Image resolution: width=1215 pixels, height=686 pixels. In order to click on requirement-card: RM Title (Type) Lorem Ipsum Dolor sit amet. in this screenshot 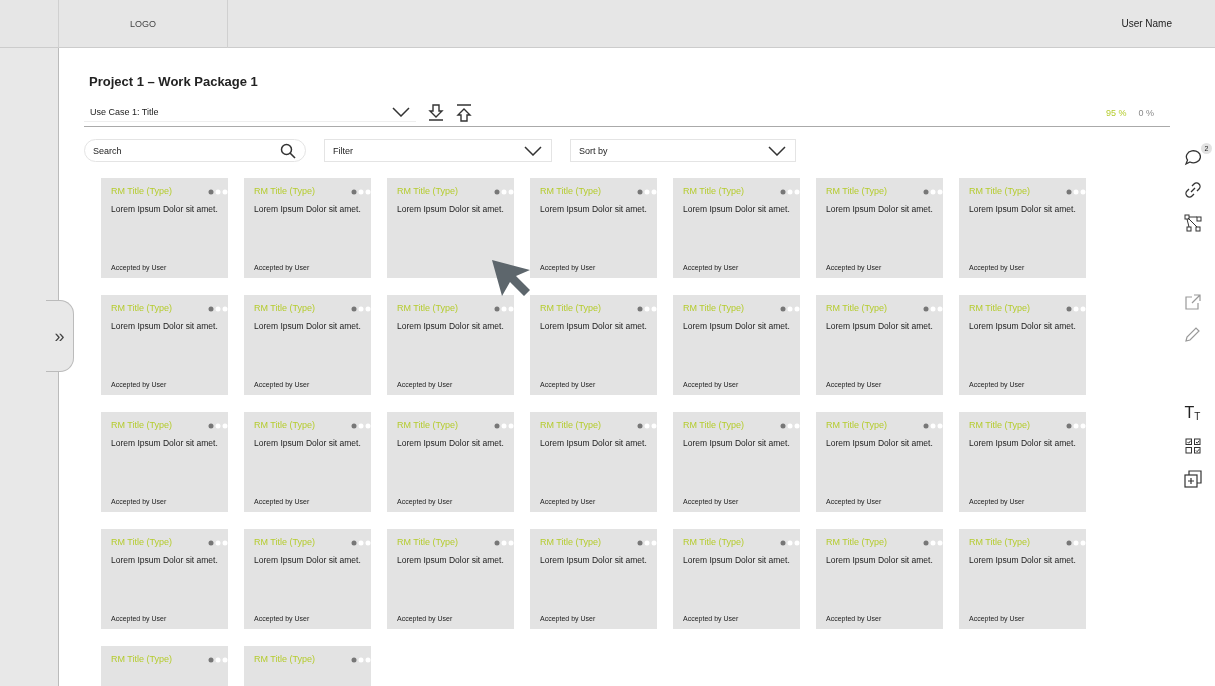, I will do `click(450, 228)`.